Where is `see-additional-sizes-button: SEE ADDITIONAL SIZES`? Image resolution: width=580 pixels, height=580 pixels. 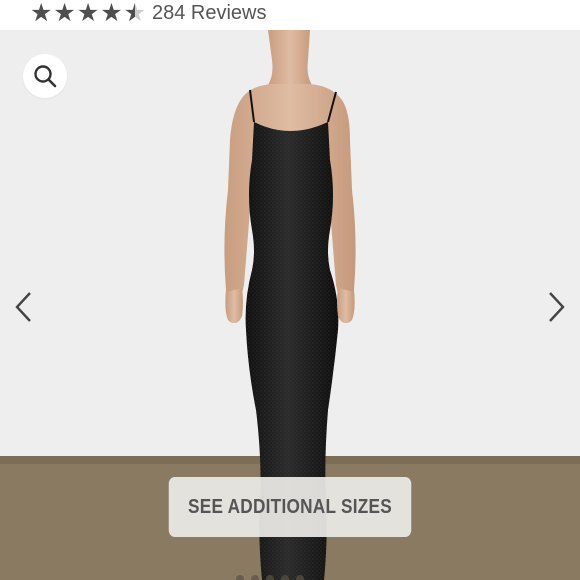
see-additional-sizes-button: SEE ADDITIONAL SIZES is located at coordinates (290, 507).